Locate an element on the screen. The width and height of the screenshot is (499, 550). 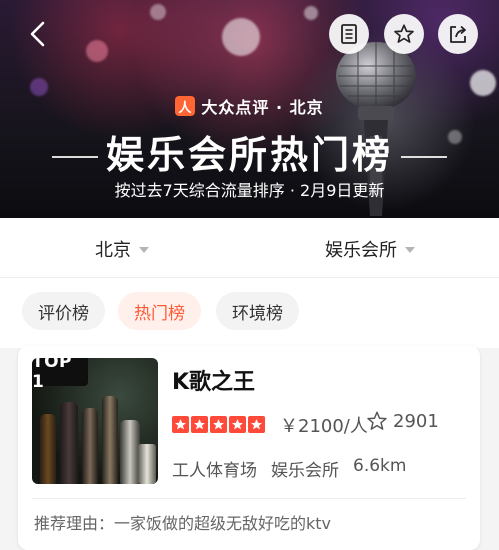
filter-bar: 北京 娱乐会所 is located at coordinates (249, 248).